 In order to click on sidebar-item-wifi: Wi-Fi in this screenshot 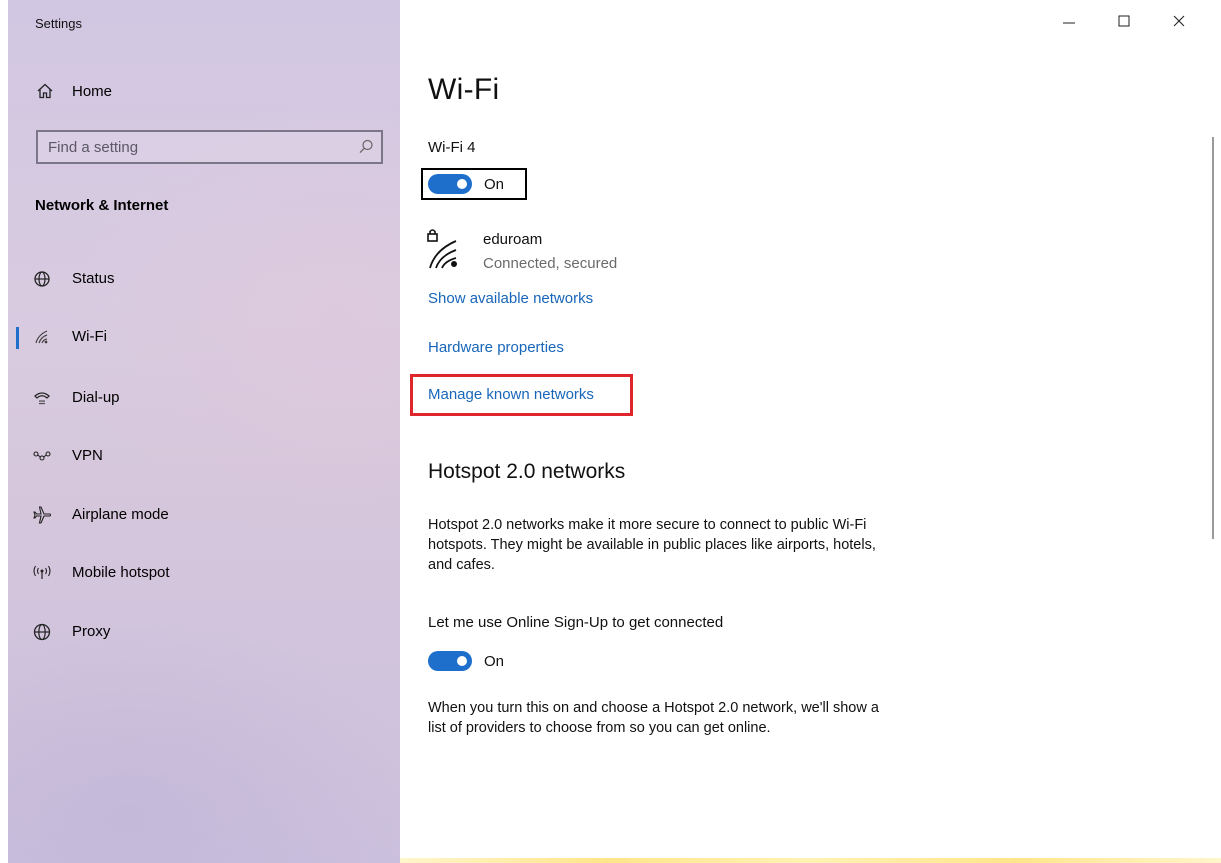, I will do `click(208, 337)`.